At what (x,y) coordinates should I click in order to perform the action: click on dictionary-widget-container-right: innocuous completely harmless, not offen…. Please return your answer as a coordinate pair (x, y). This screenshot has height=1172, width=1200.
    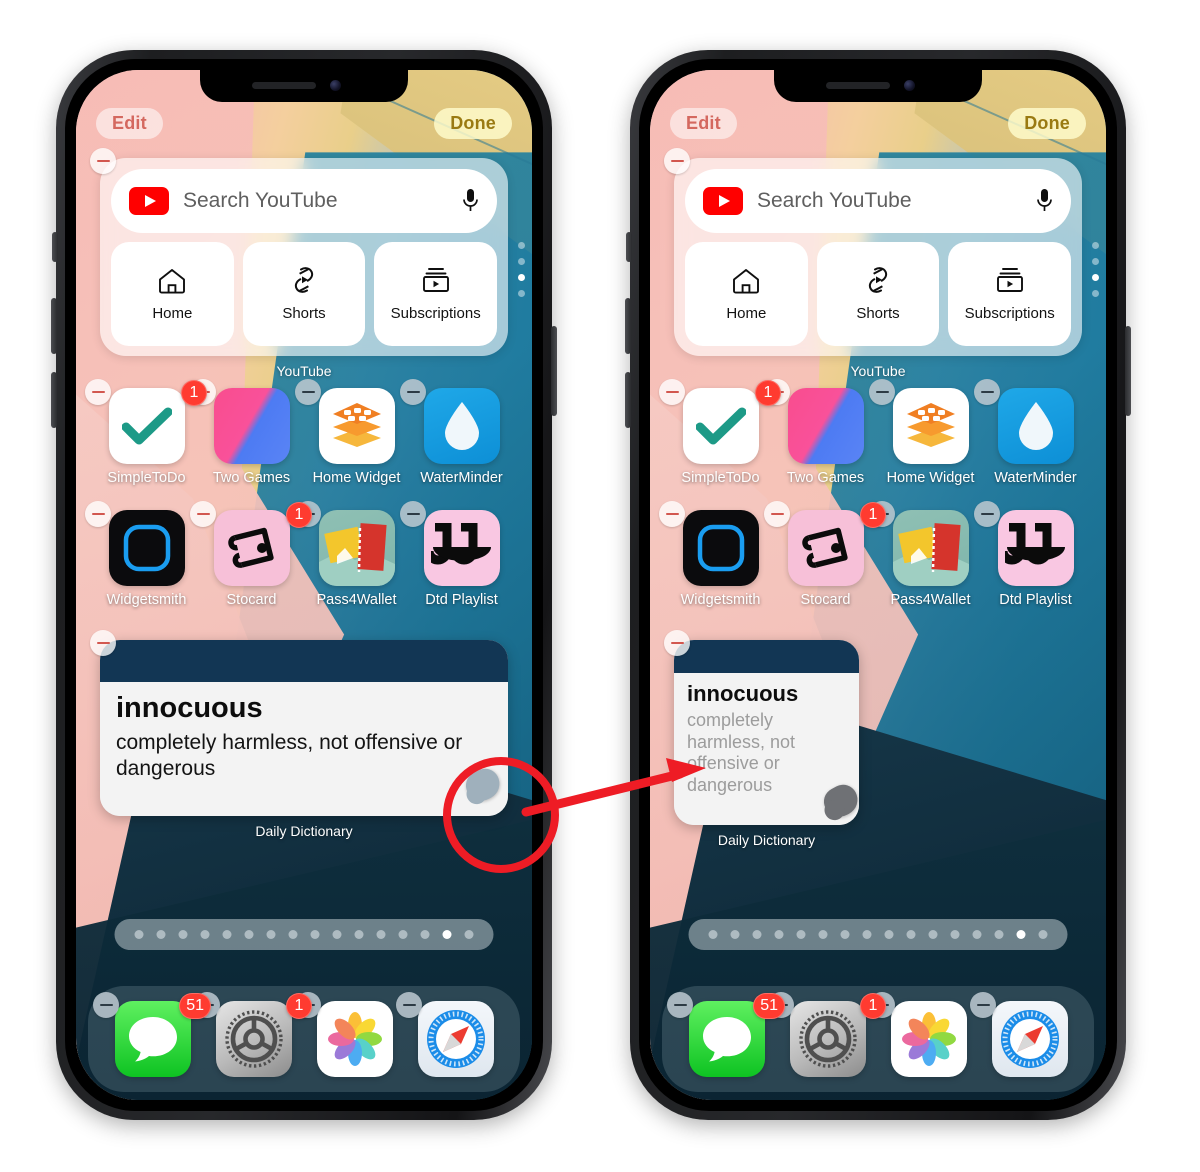
    Looking at the image, I should click on (764, 739).